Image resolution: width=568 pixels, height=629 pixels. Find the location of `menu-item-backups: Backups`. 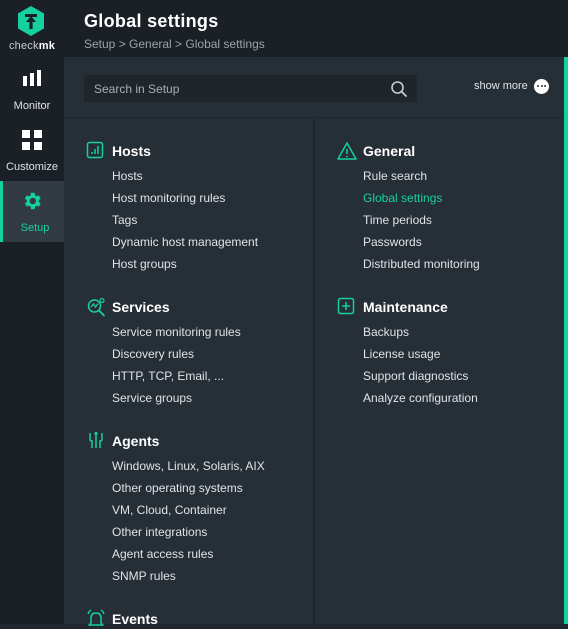

menu-item-backups: Backups is located at coordinates (420, 336).